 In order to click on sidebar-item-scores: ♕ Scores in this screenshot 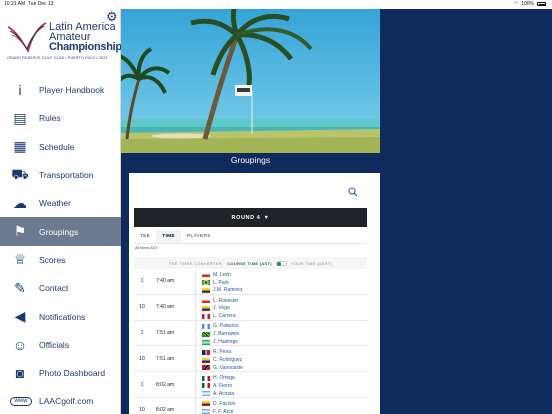, I will do `click(60, 260)`.